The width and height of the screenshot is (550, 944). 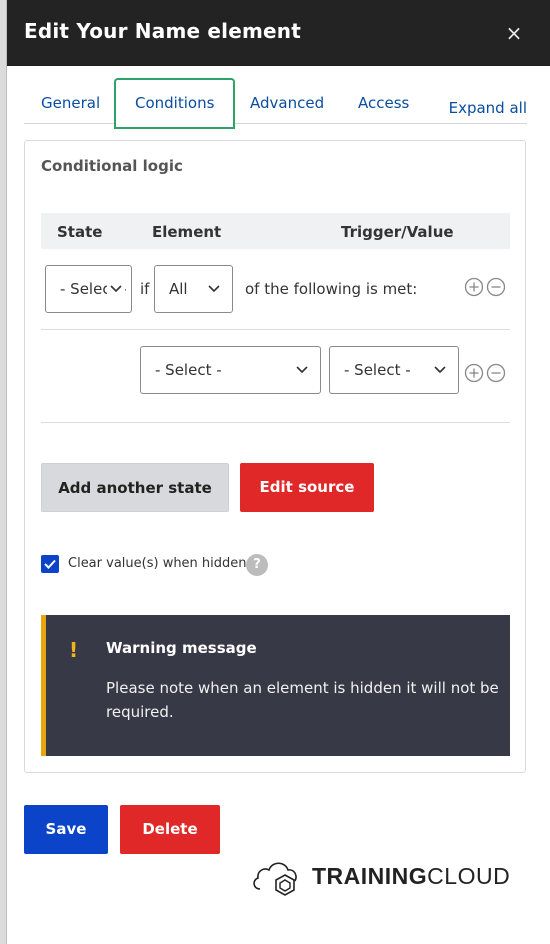 I want to click on trainingcloud-logo-icon, so click(x=275, y=879).